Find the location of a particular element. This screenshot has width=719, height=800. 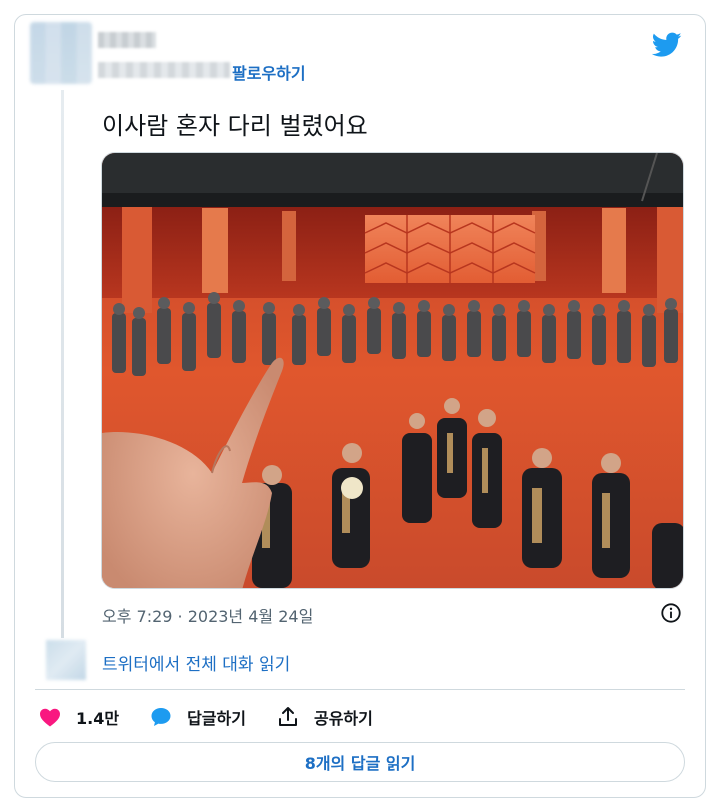

tweet-actions-bar: 1.4만 답글하기 공유하기 is located at coordinates (220, 717).